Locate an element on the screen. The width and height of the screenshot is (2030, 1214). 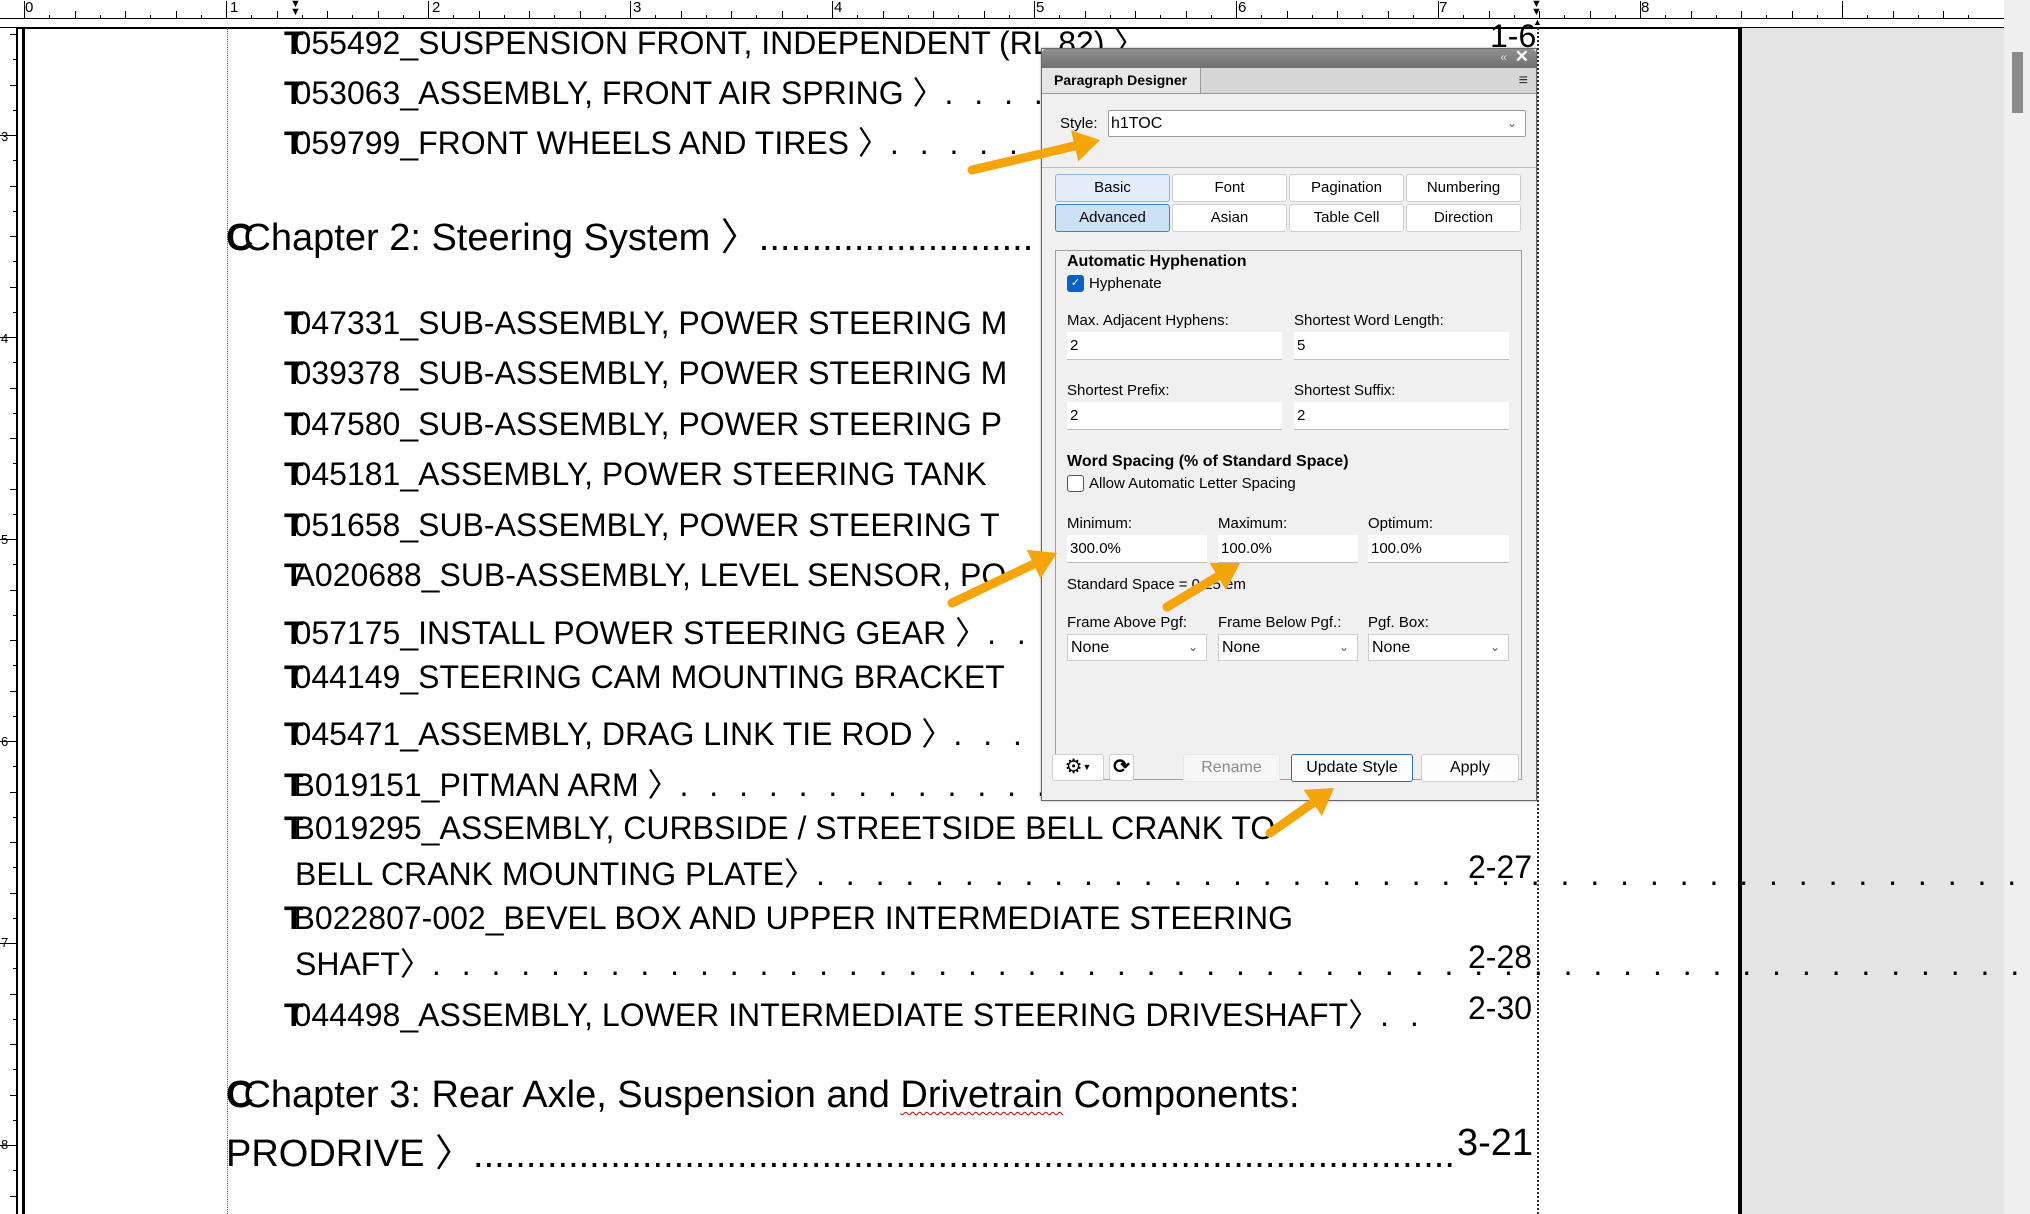
indent-marker-icon: ▼ ▼ is located at coordinates (295, 9).